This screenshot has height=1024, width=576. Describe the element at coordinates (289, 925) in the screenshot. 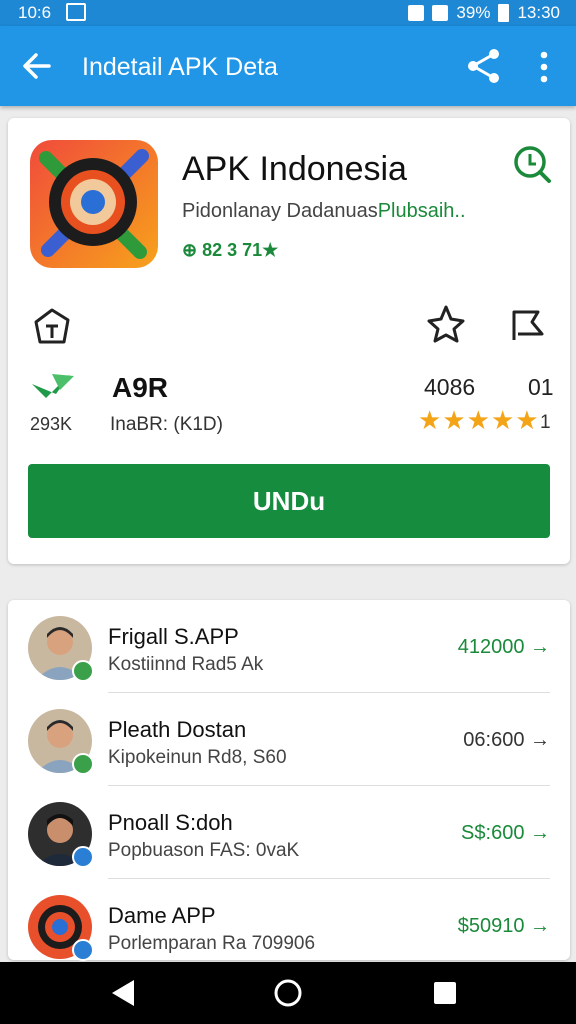

I see `list-item: Dame APP Porlemparan Ra 709906 $50910 →` at that location.